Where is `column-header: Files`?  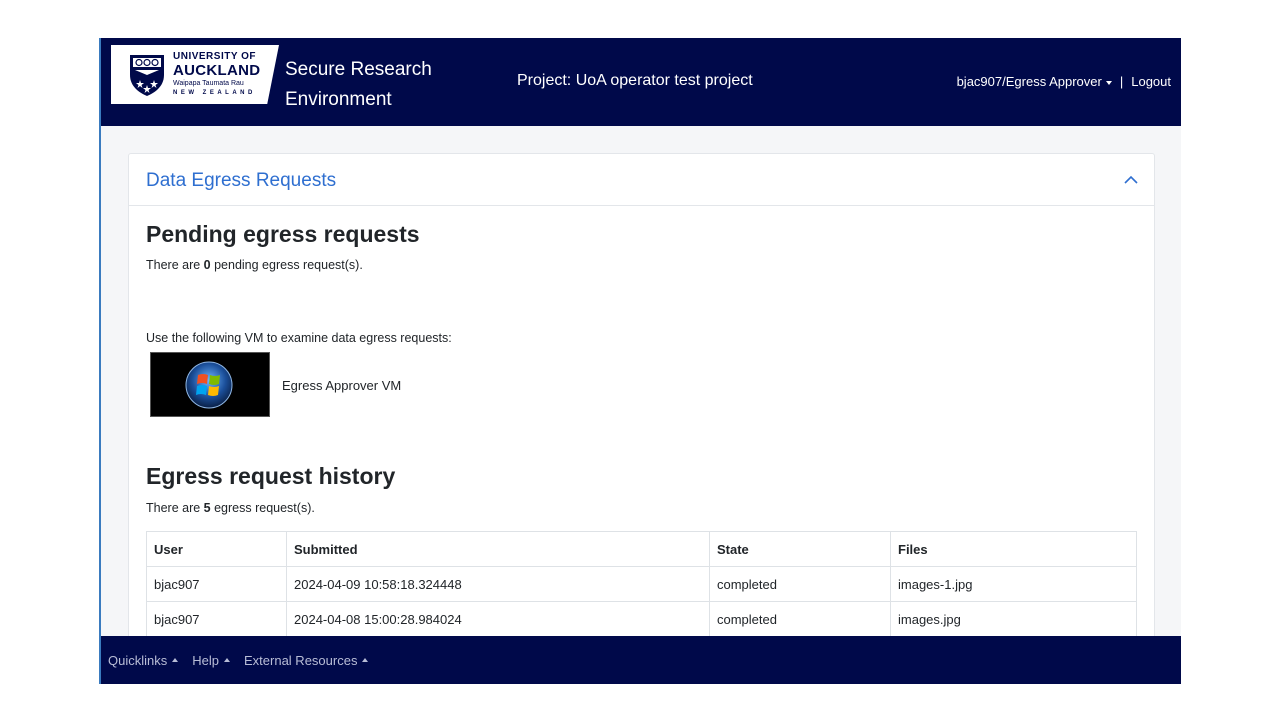 column-header: Files is located at coordinates (1013, 549).